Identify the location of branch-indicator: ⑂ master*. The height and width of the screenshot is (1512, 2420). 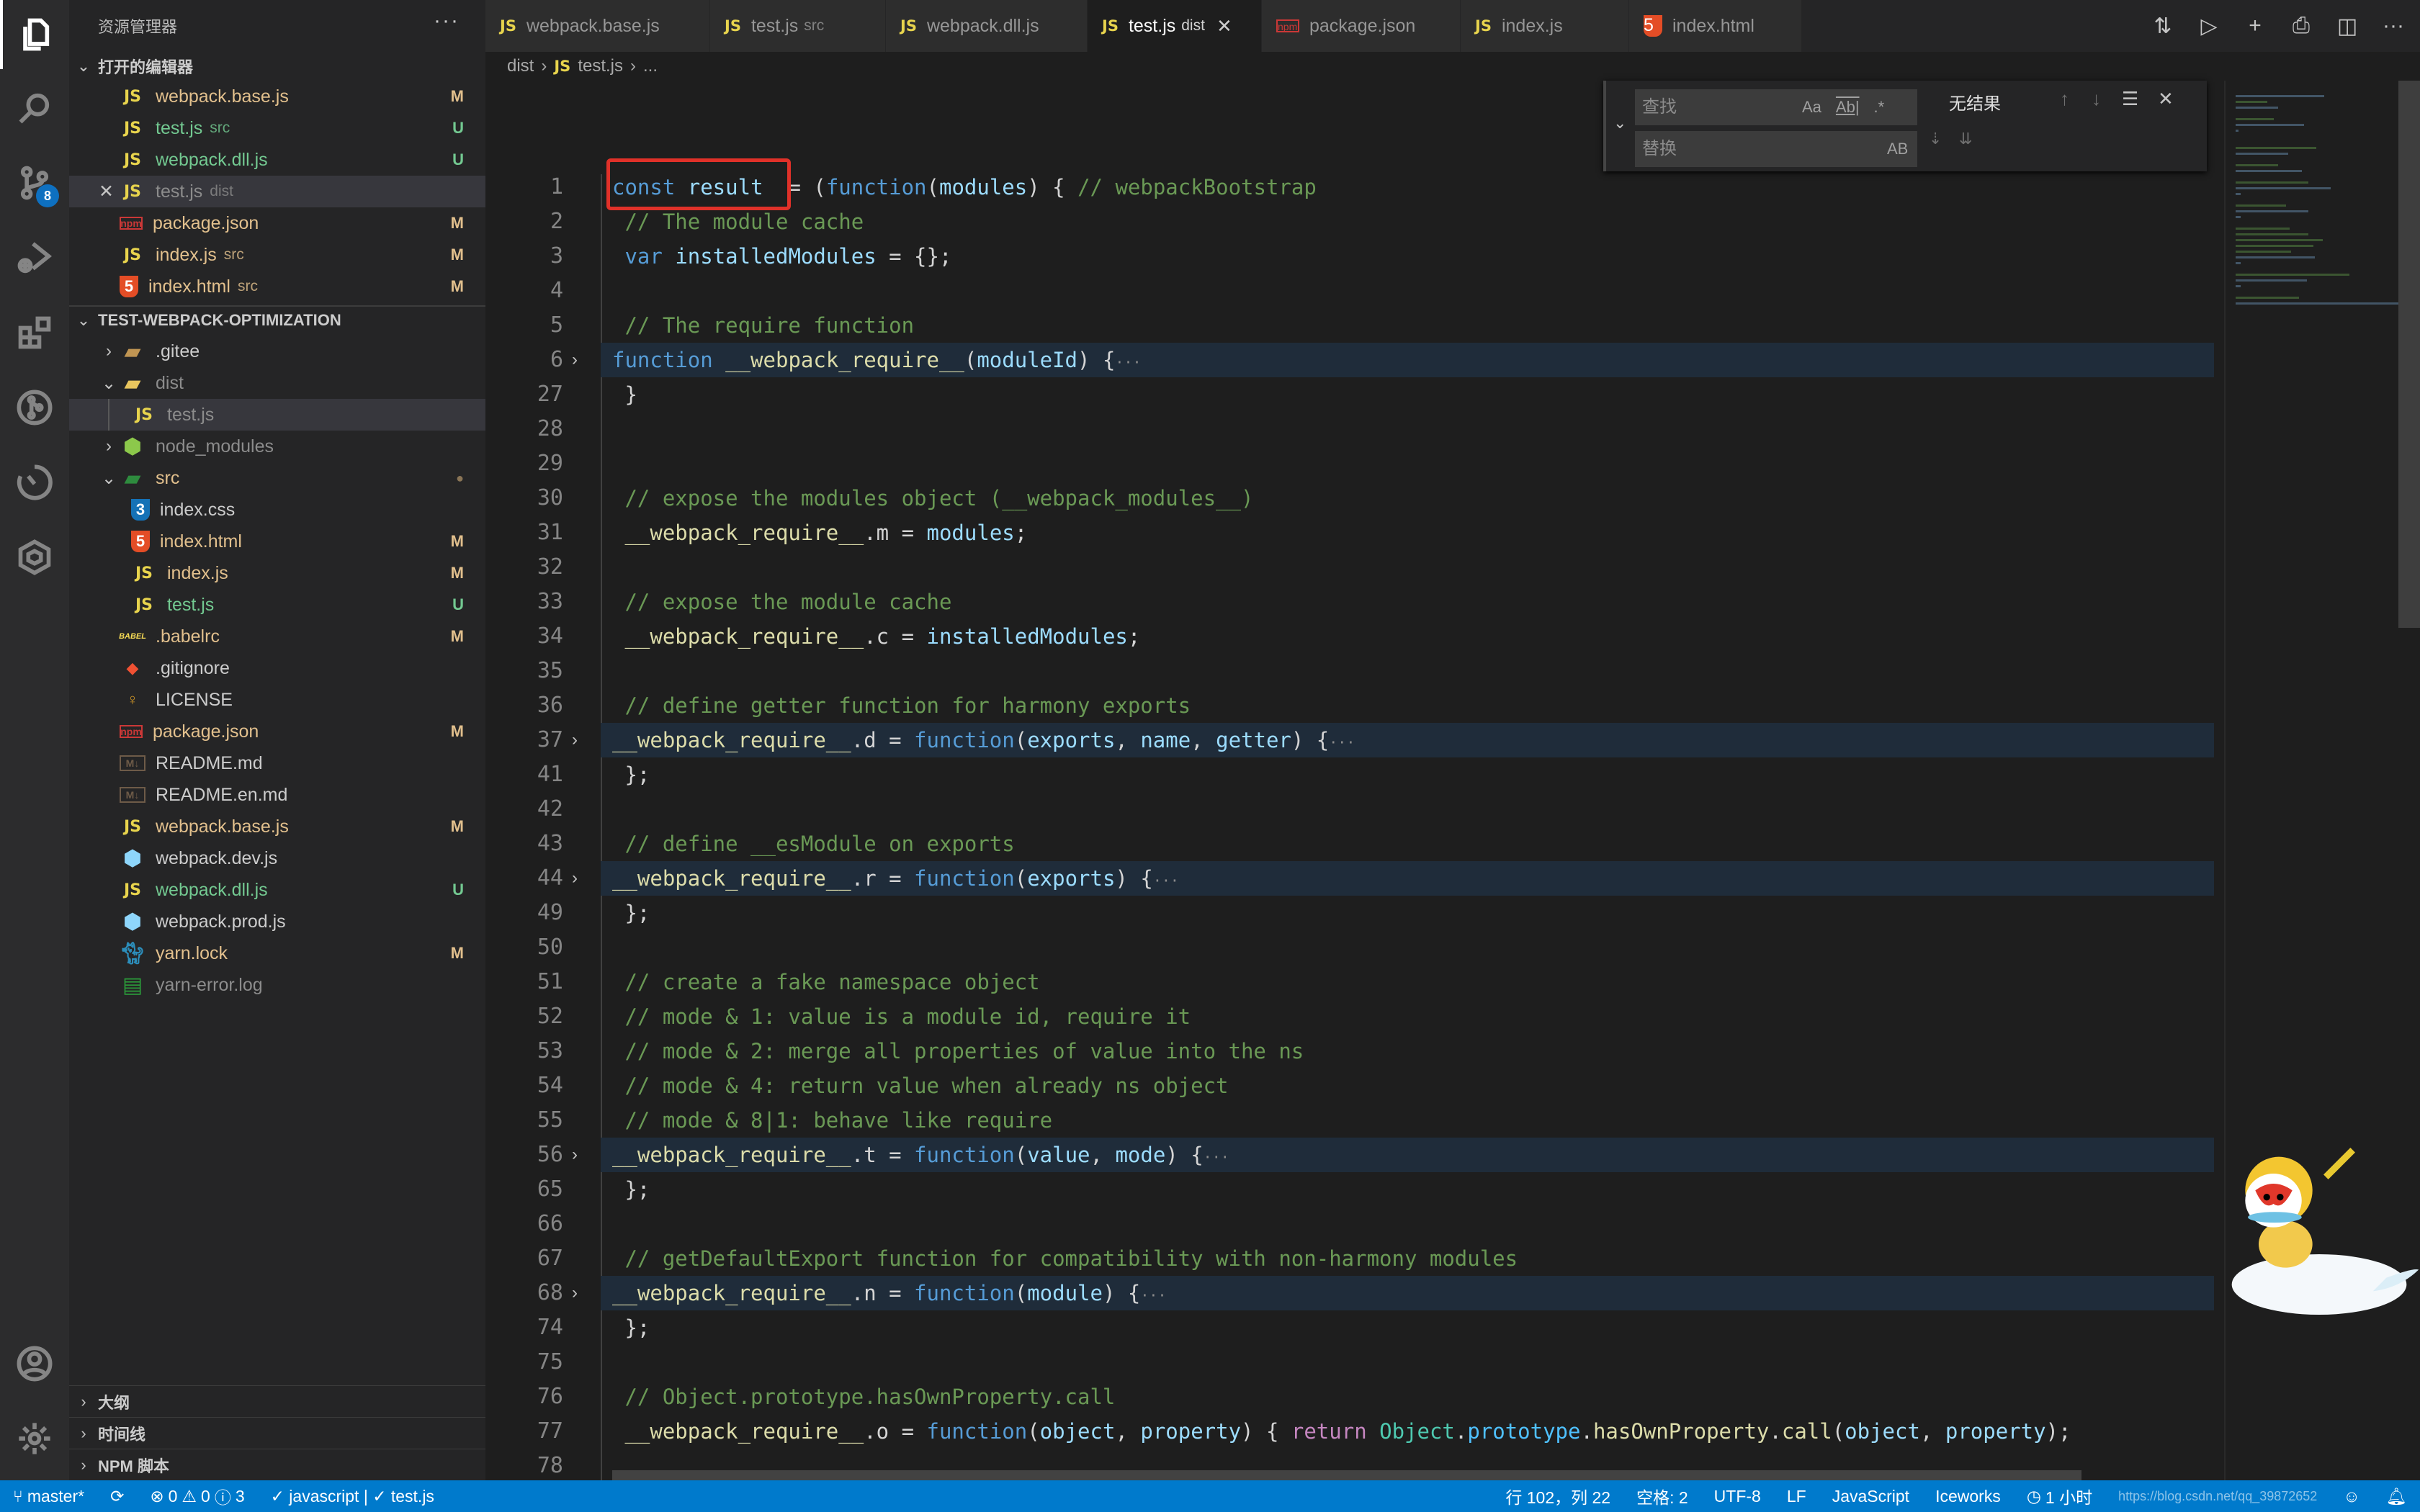
(49, 1496).